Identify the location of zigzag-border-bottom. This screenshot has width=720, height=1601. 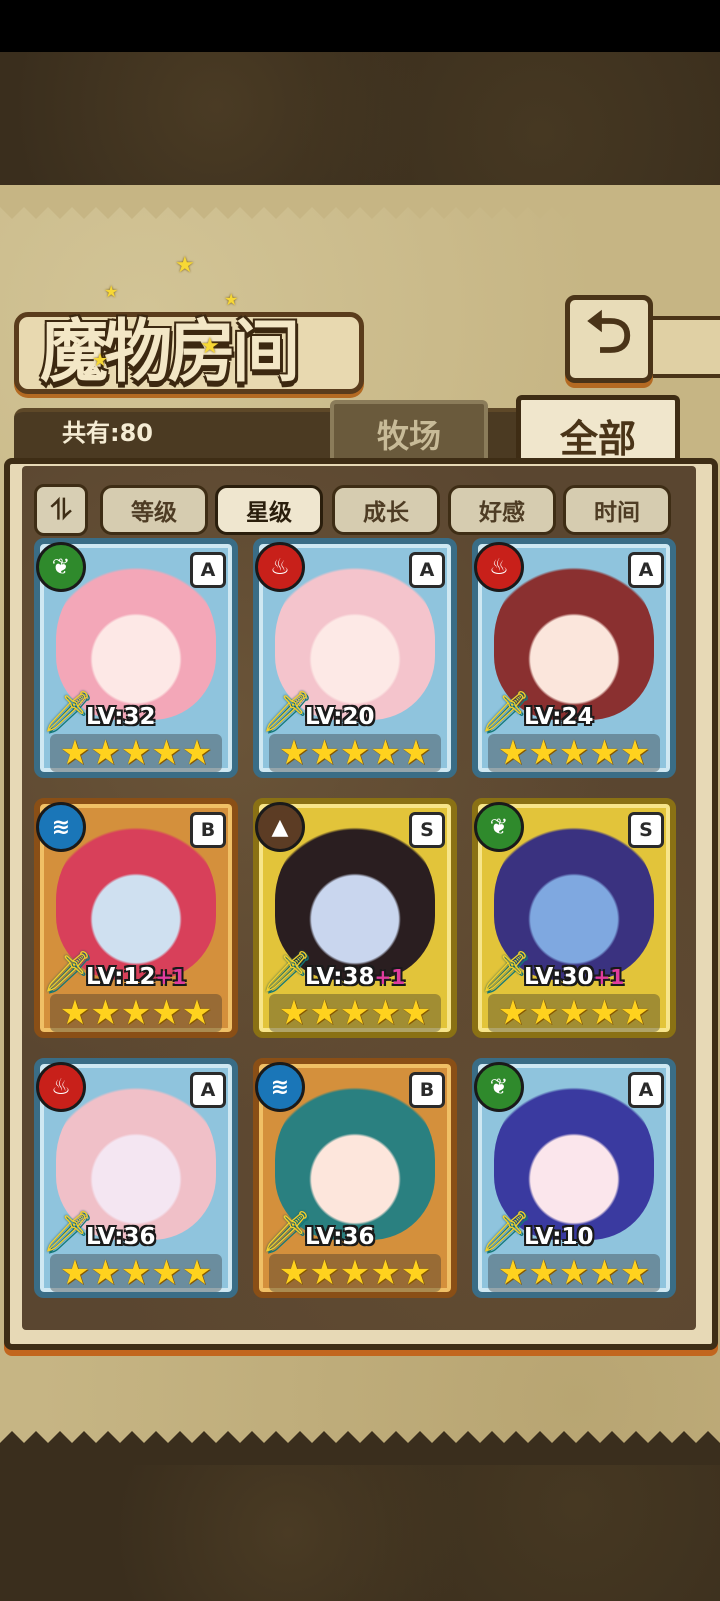
(360, 1448).